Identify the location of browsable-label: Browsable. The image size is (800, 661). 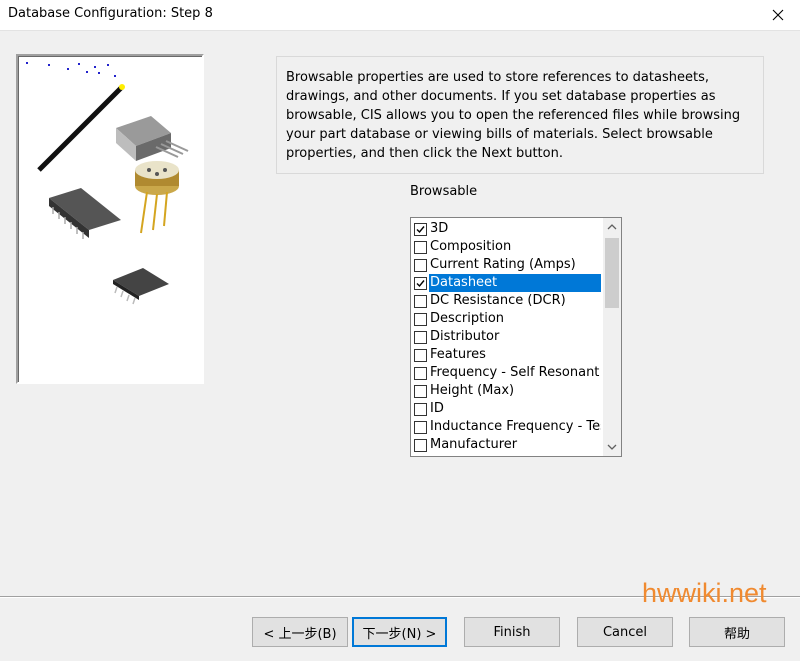
(444, 191).